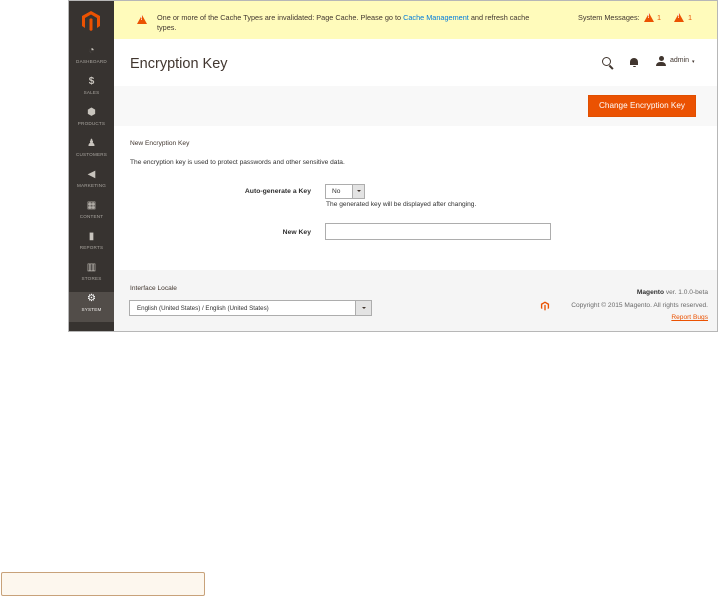  I want to click on sidebar-item-stores: ▥ STORES, so click(91, 276).